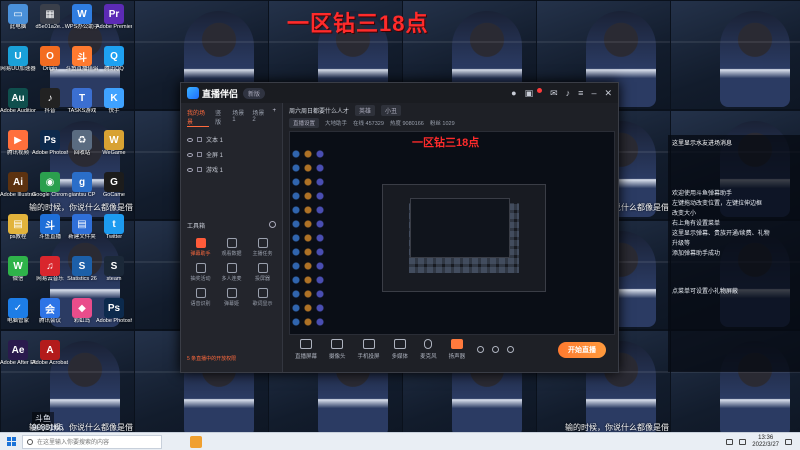  What do you see at coordinates (18, 269) in the screenshot?
I see `desktop-icon: W 微信` at bounding box center [18, 269].